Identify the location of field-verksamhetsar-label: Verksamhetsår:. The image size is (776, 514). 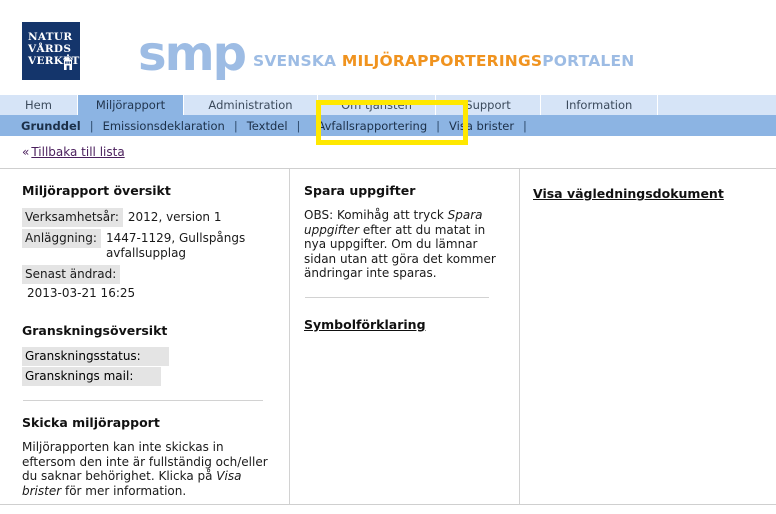
(72, 217).